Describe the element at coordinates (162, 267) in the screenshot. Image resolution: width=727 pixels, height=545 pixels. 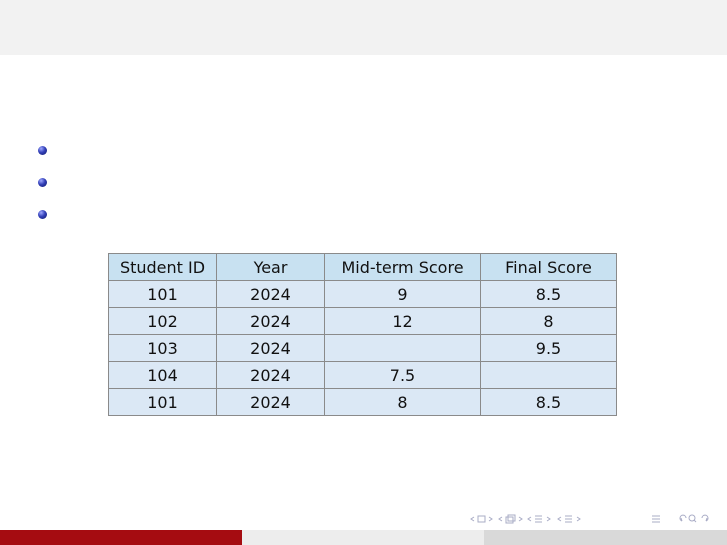
I see `column-header-student-id: Student ID` at that location.